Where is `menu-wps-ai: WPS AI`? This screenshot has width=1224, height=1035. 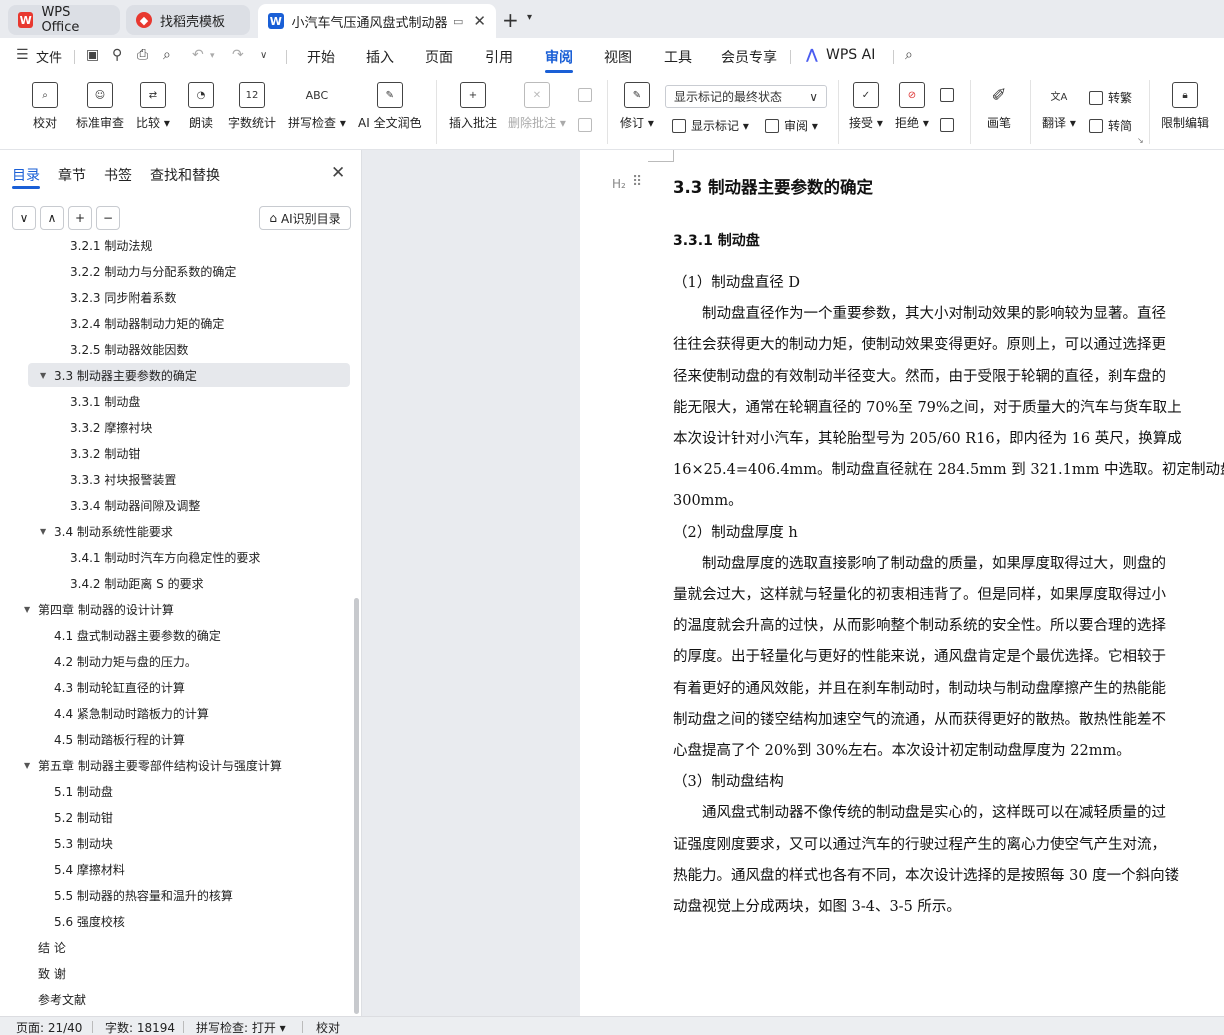 menu-wps-ai: WPS AI is located at coordinates (850, 55).